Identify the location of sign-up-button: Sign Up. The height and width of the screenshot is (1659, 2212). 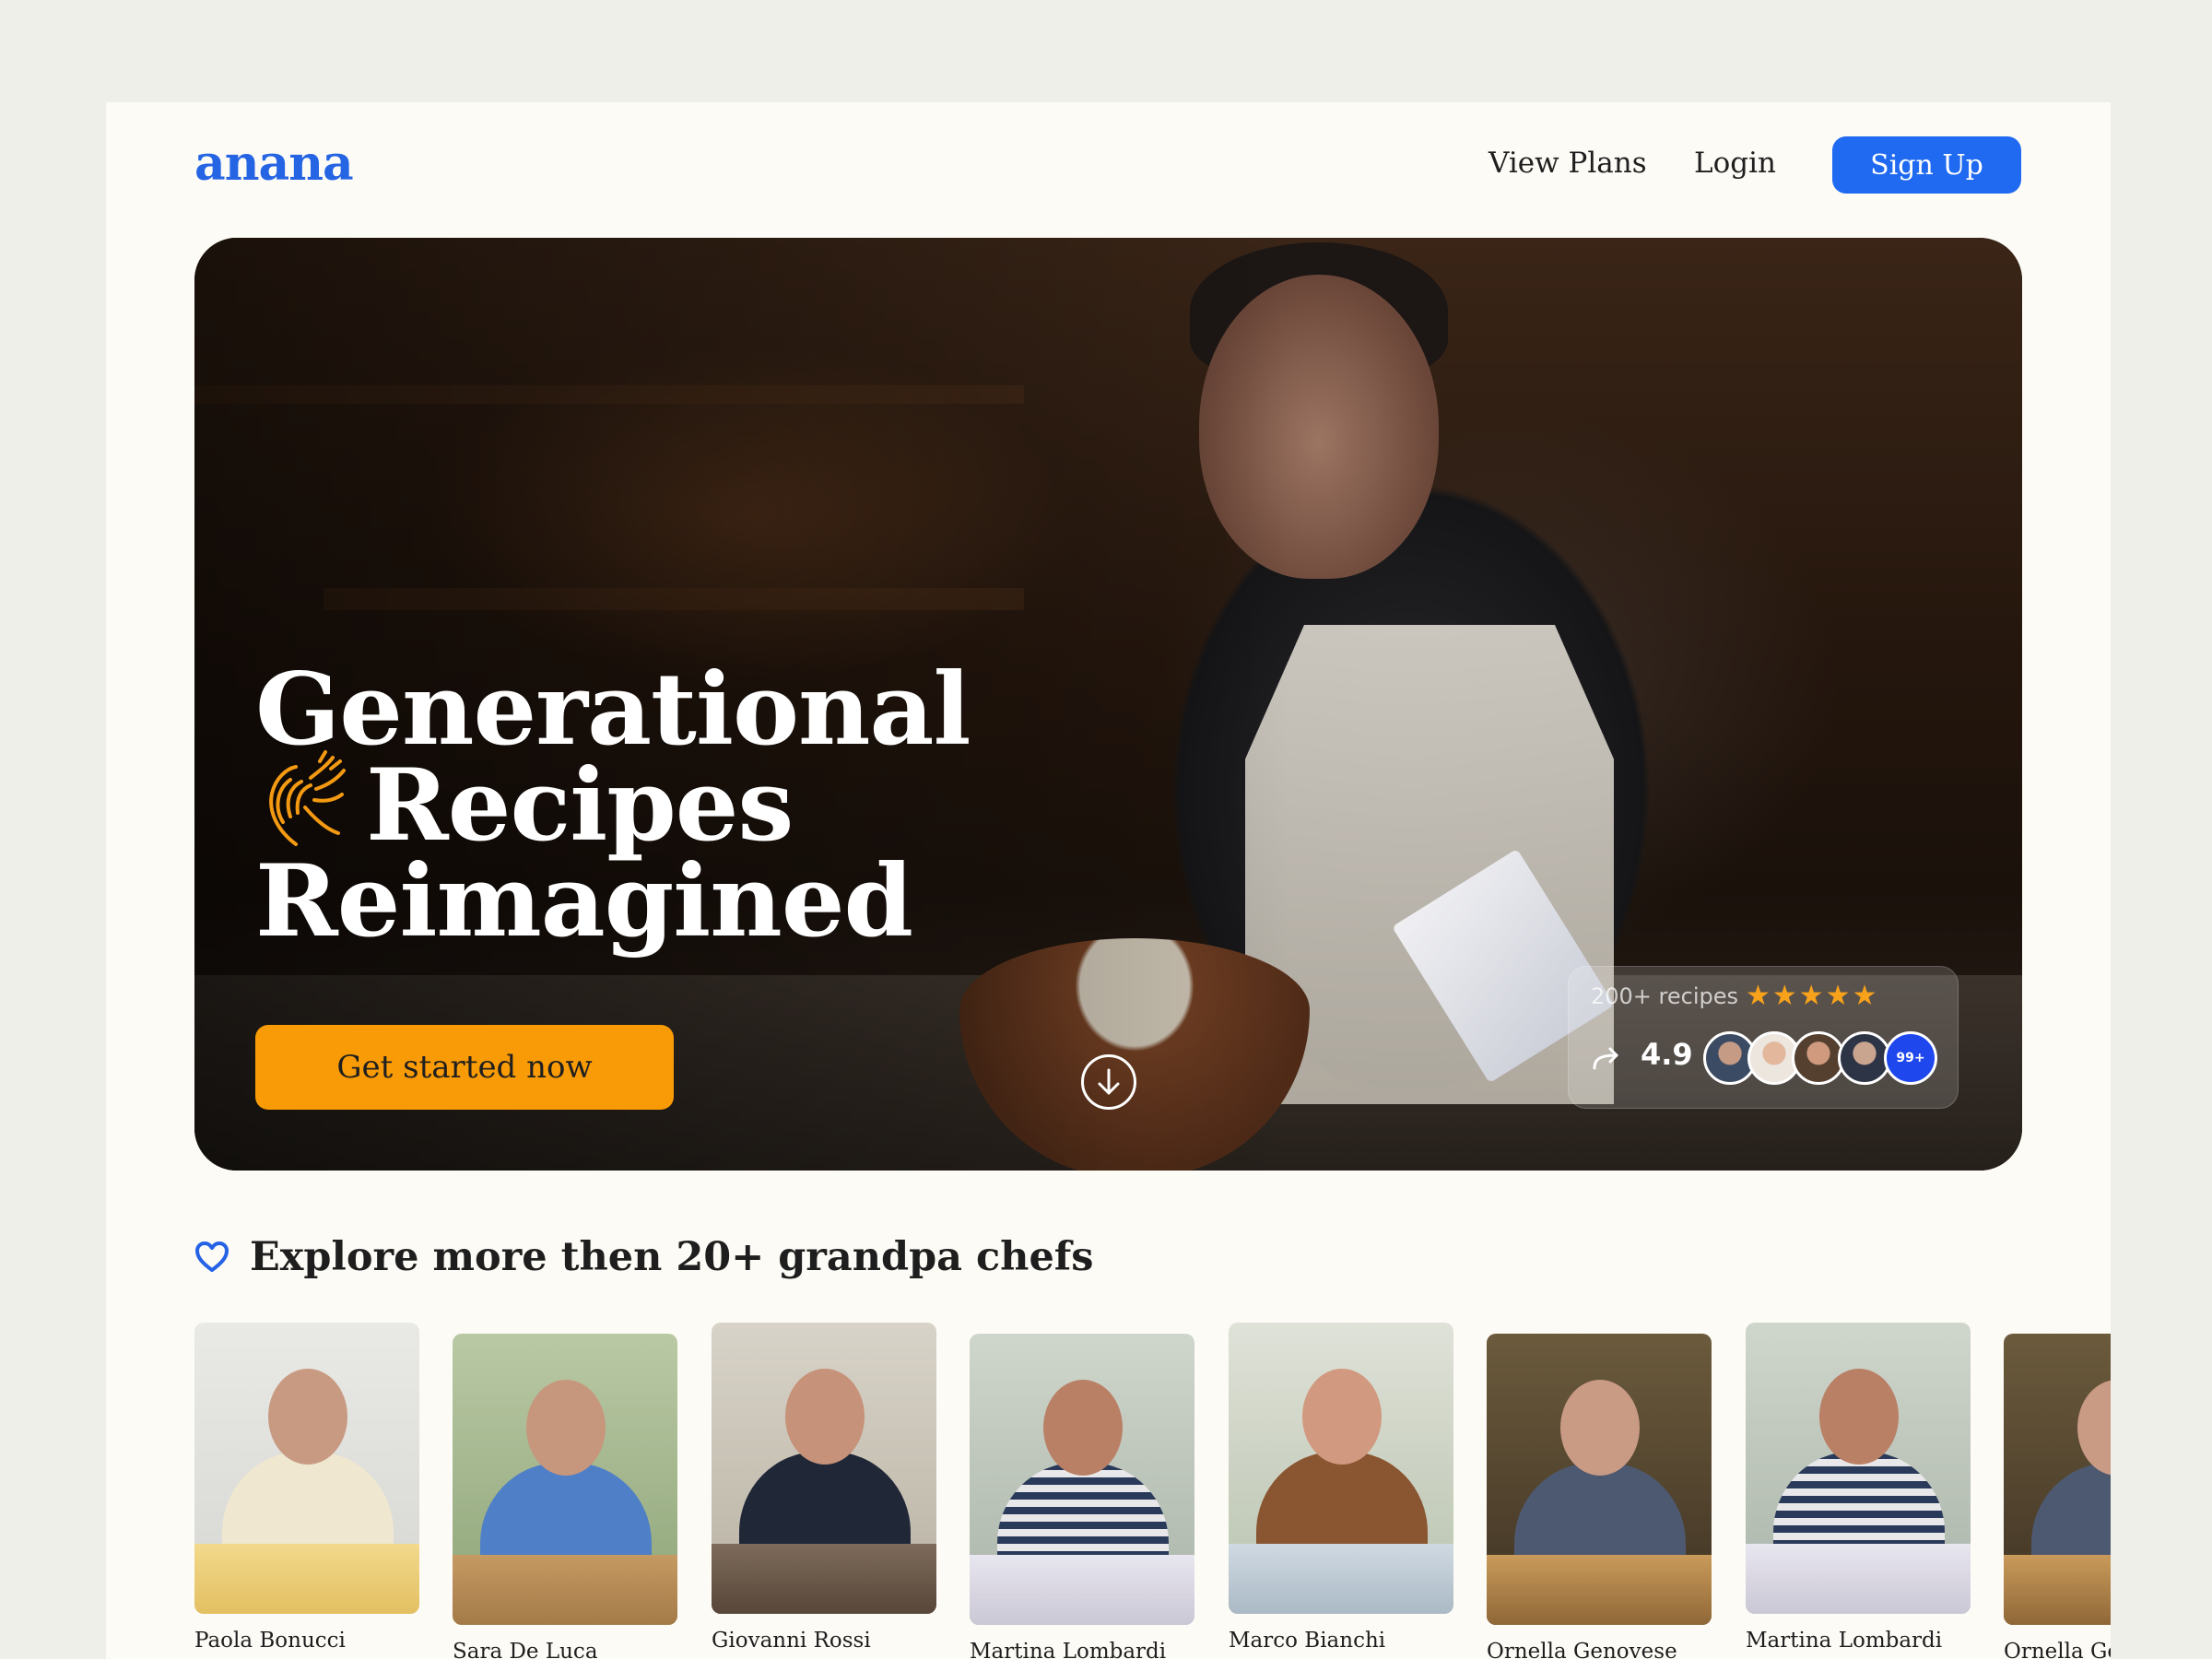
(1926, 165).